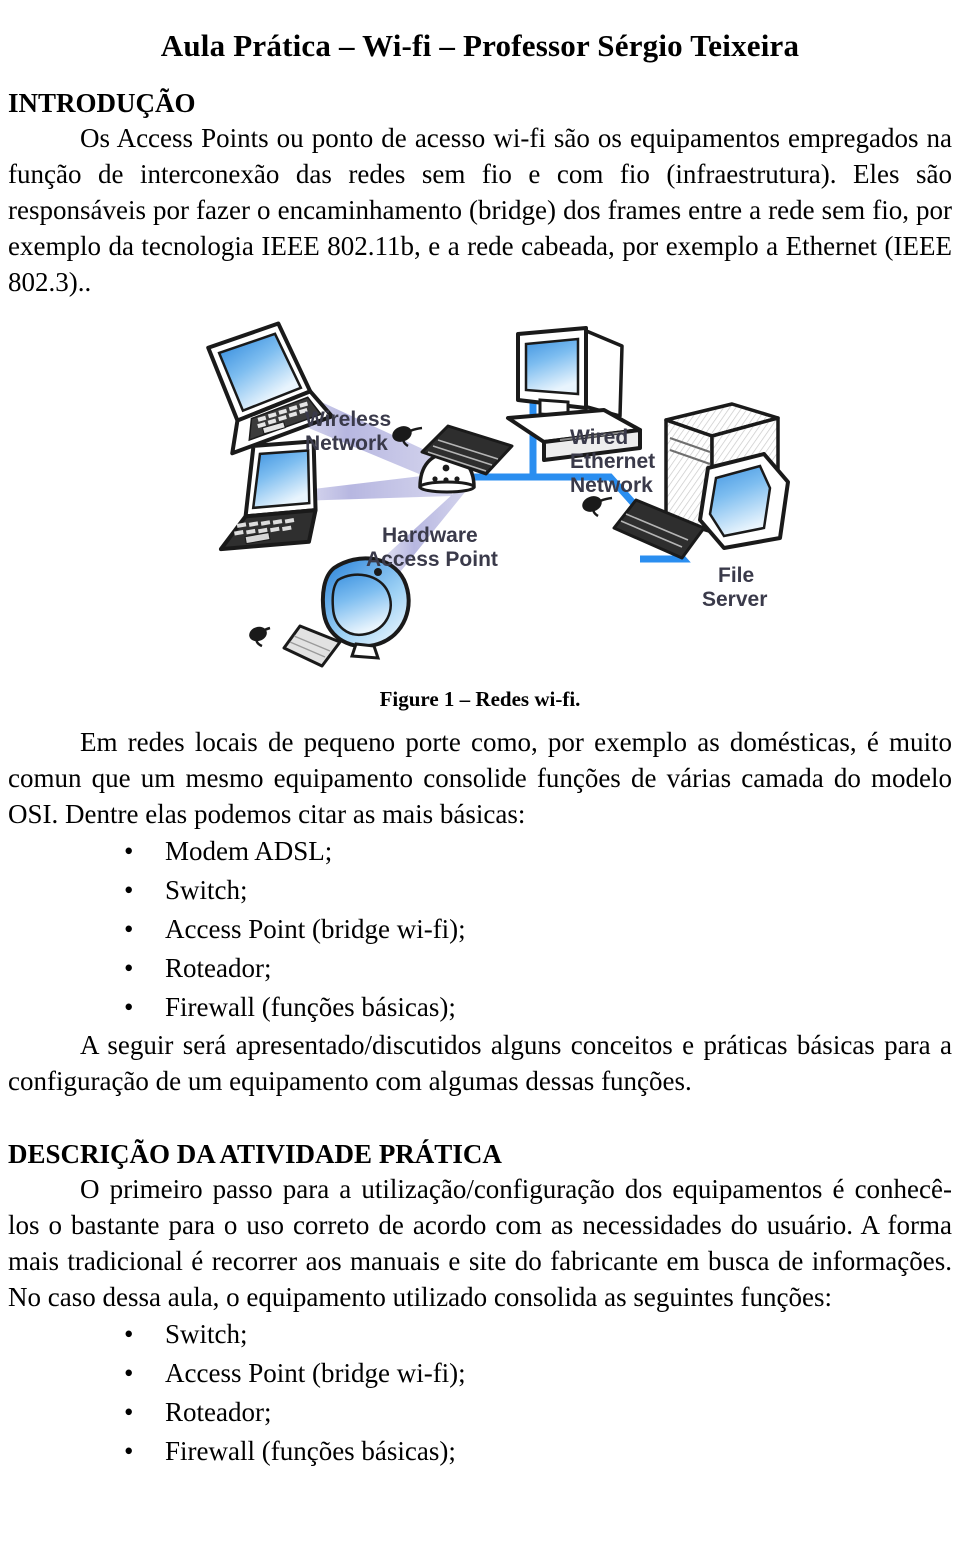 This screenshot has width=960, height=1556. Describe the element at coordinates (330, 611) in the screenshot. I see `desktop-imac-icon-bottom` at that location.